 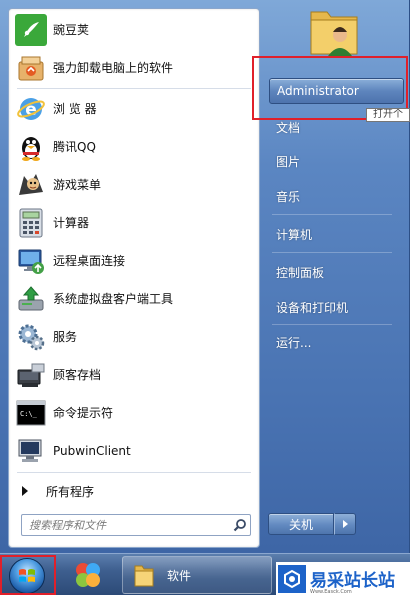 What do you see at coordinates (292, 578) in the screenshot?
I see `easck-logo-icon` at bounding box center [292, 578].